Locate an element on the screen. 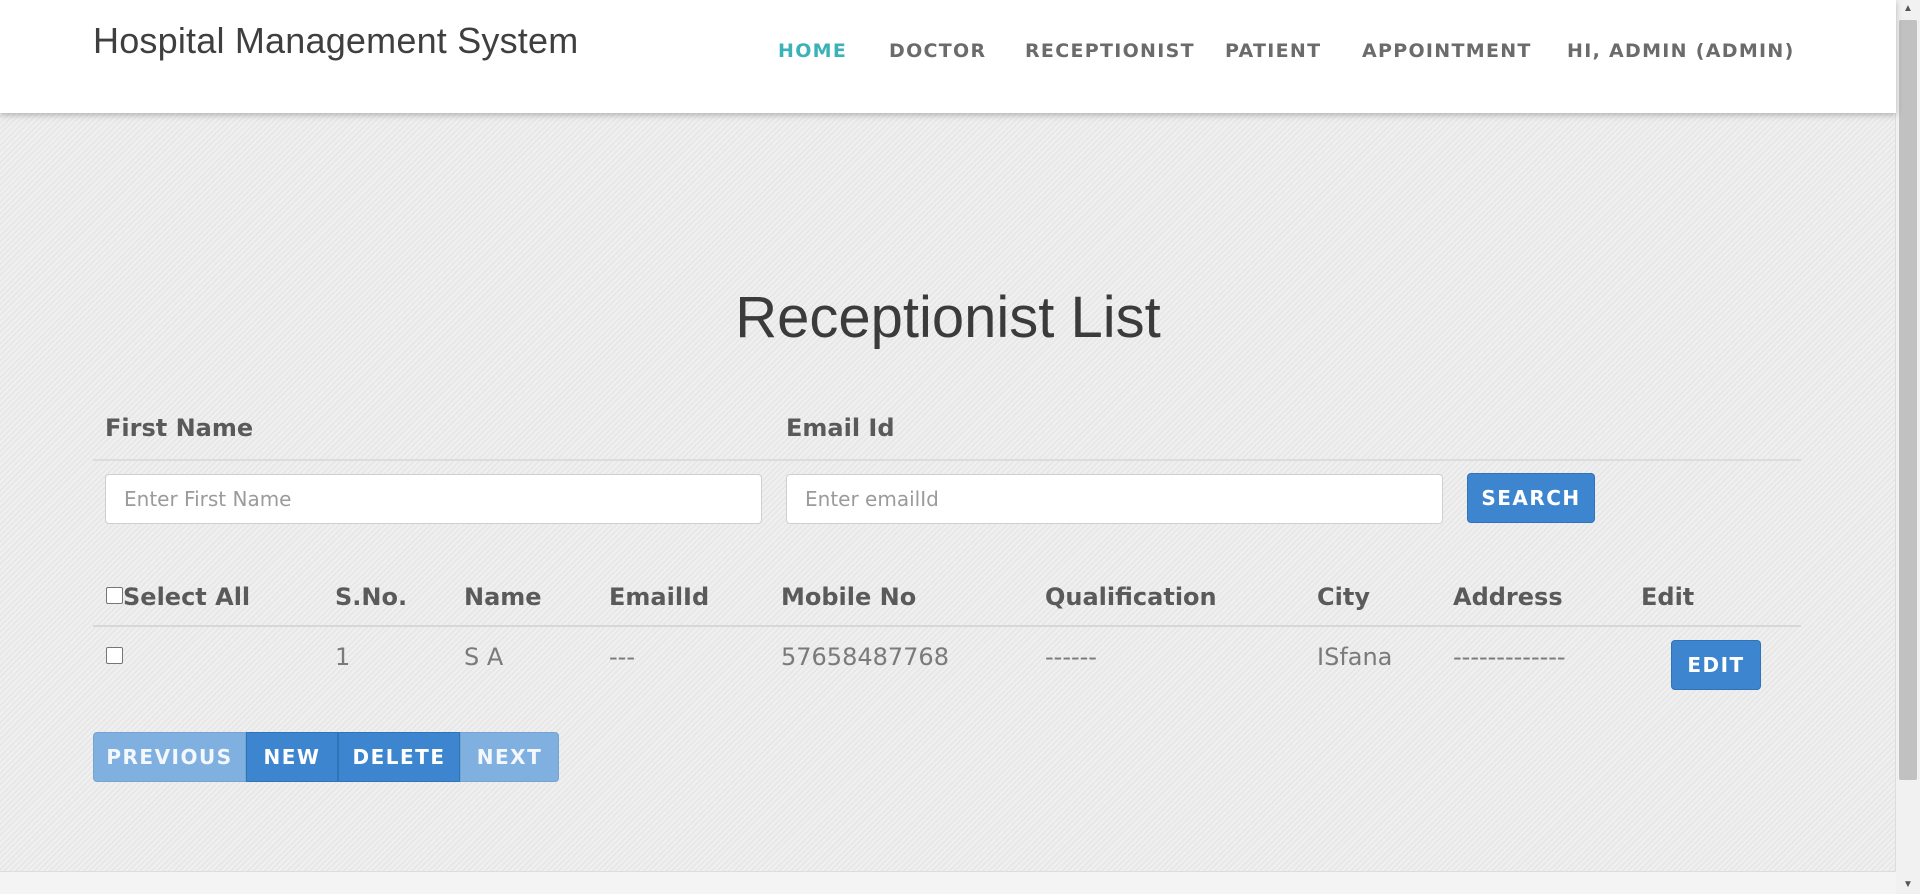 This screenshot has height=894, width=1920. cell-name: S A is located at coordinates (484, 657).